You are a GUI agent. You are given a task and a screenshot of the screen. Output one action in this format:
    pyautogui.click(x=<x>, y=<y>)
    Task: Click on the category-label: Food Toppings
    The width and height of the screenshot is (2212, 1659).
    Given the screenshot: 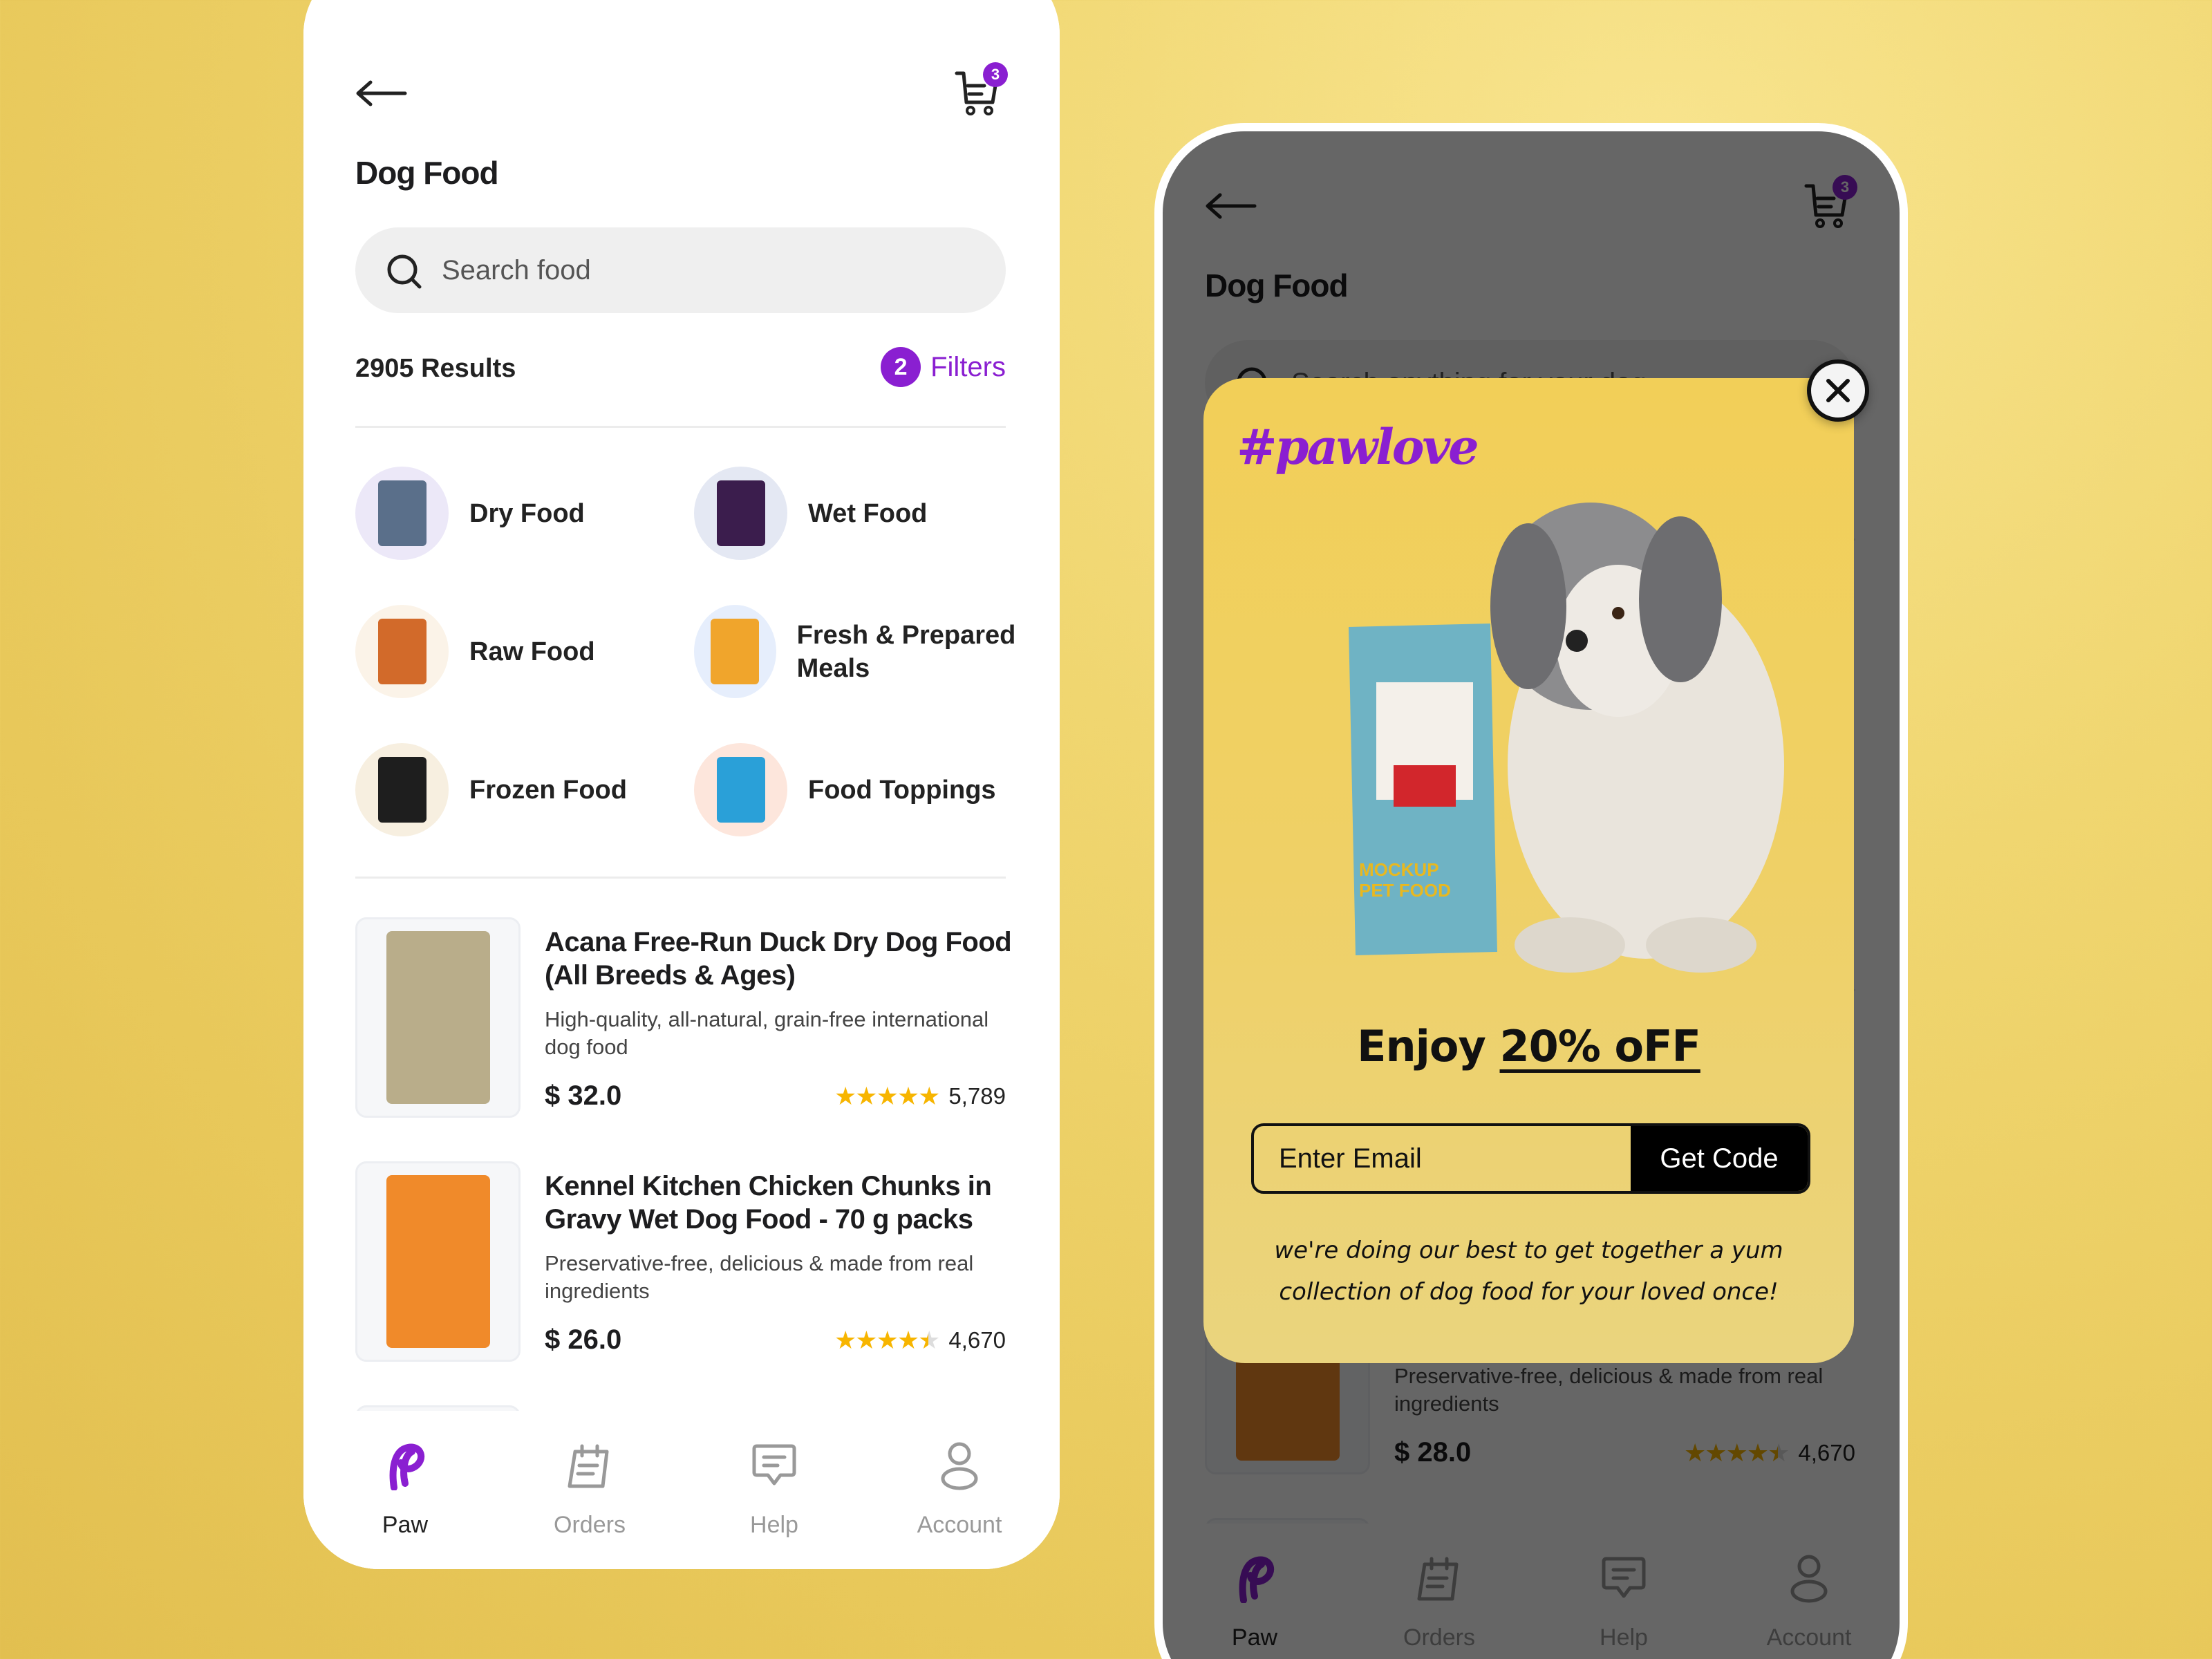 What is the action you would take?
    pyautogui.click(x=902, y=790)
    